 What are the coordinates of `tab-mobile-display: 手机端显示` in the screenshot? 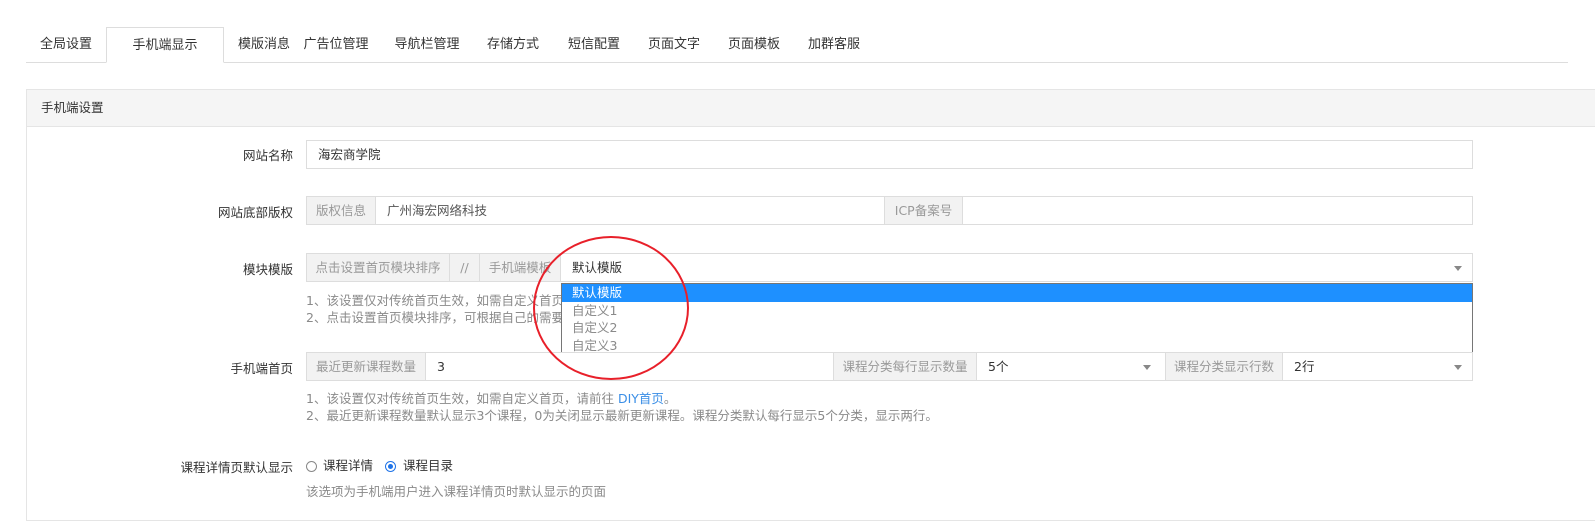 It's located at (165, 45).